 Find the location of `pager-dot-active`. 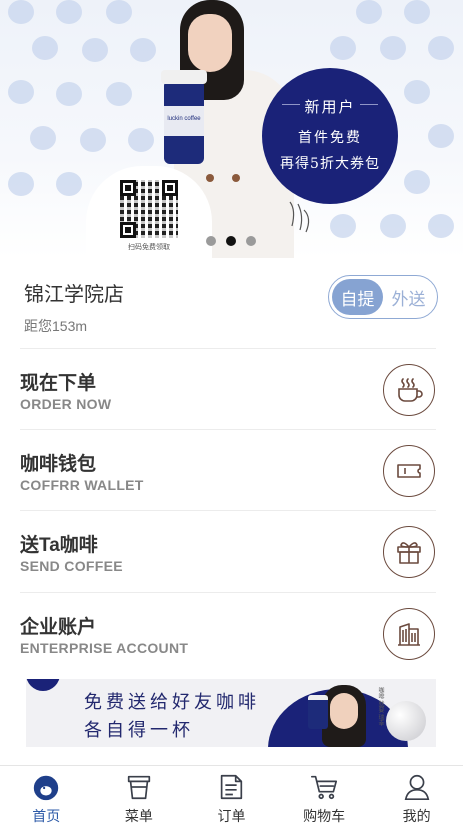

pager-dot-active is located at coordinates (231, 241).